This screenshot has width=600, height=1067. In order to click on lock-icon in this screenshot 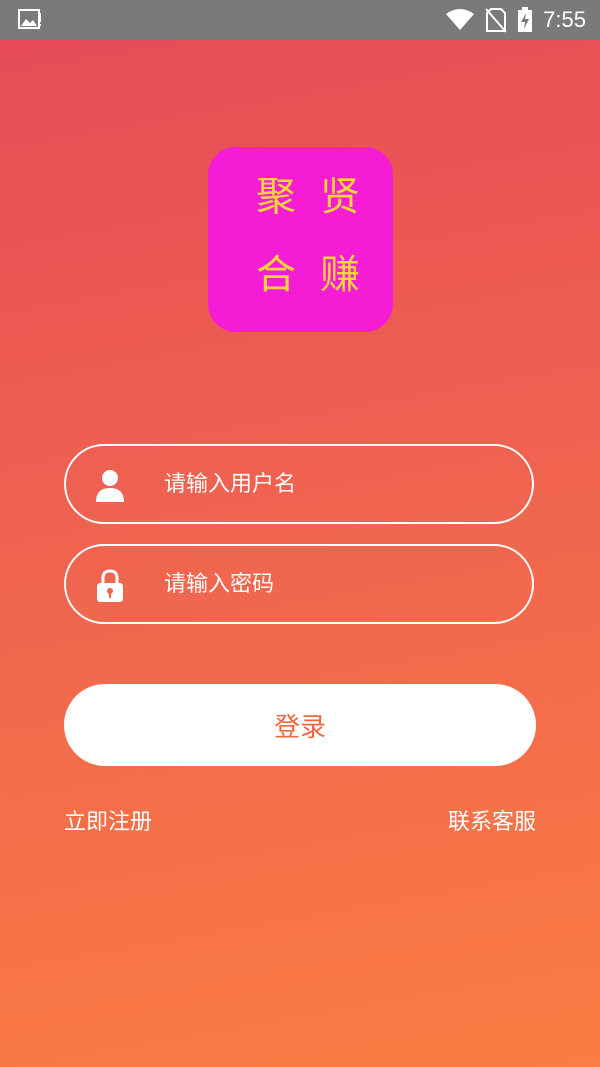, I will do `click(110, 585)`.